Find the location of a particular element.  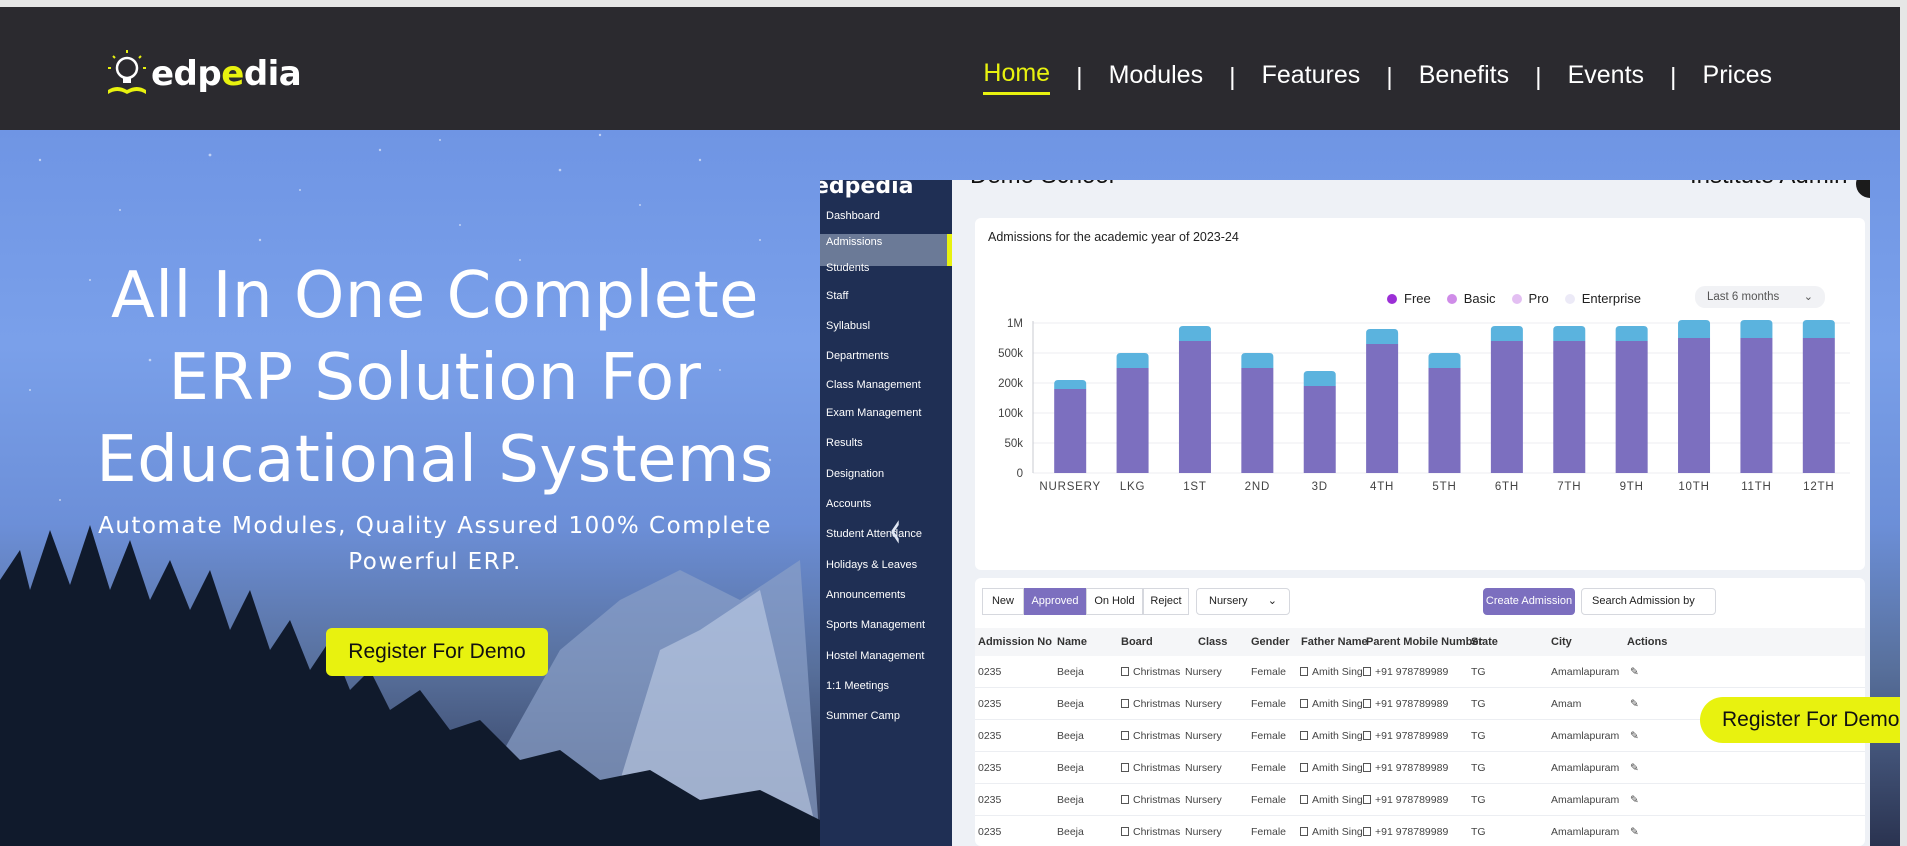

period-dropdown: Last 6 months ⌄ is located at coordinates (1760, 297).